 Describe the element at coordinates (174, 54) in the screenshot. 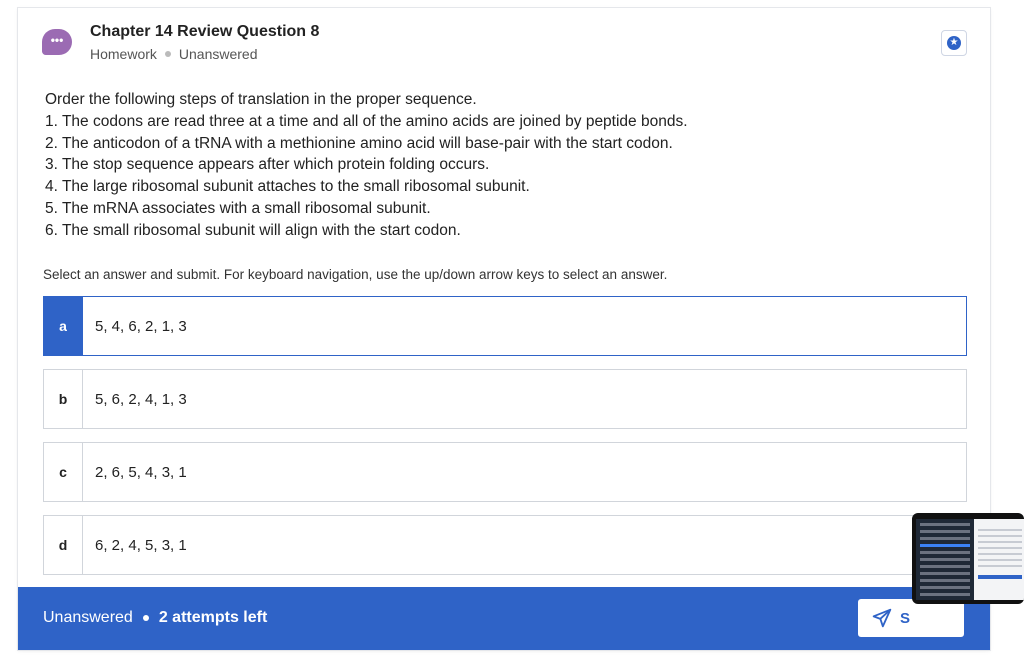

I see `question-meta: Homework Unanswered` at that location.